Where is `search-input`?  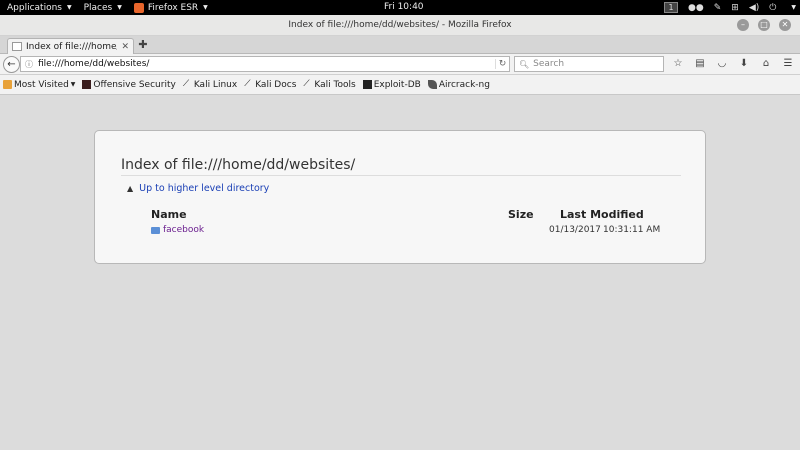 search-input is located at coordinates (593, 64).